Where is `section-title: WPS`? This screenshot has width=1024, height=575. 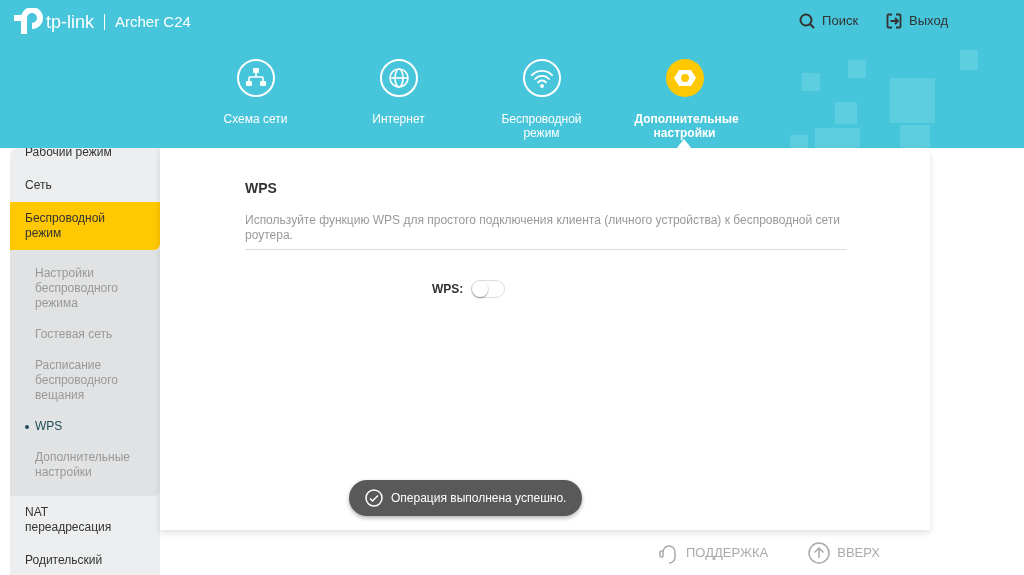 section-title: WPS is located at coordinates (261, 188).